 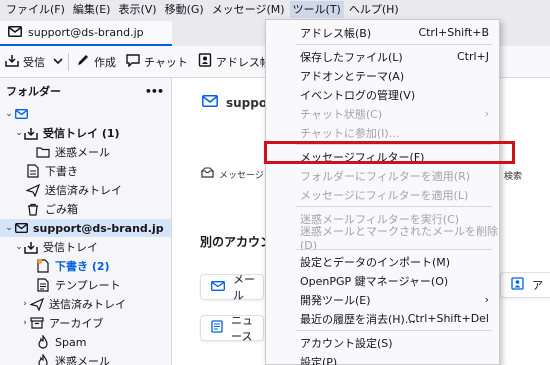 I want to click on menu-item-label: 保存したファイル(L), so click(x=351, y=57).